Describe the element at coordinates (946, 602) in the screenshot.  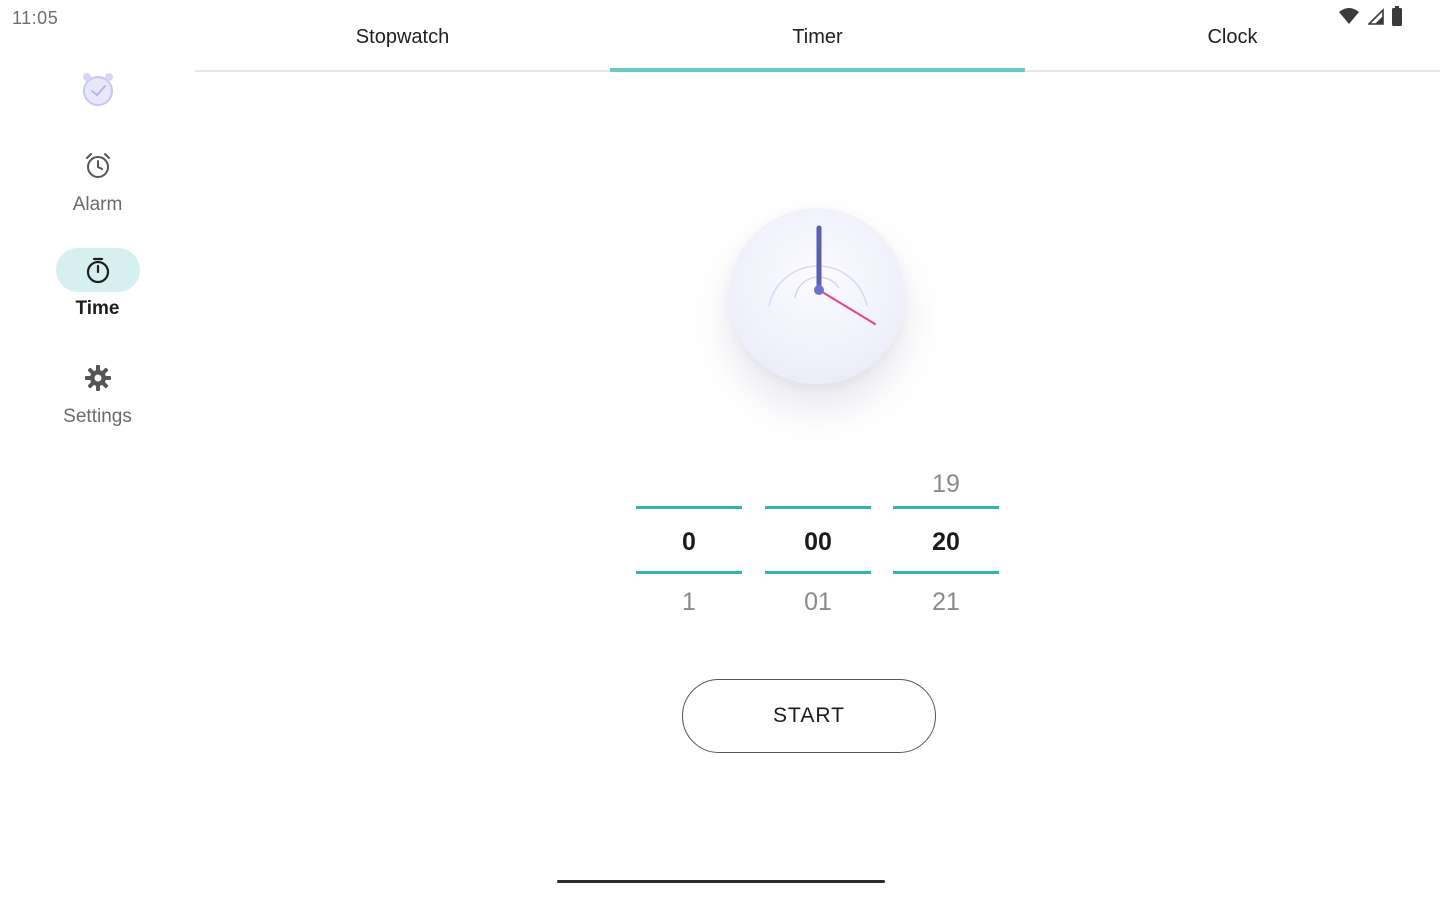
I see `seconds-next-value: 21` at that location.